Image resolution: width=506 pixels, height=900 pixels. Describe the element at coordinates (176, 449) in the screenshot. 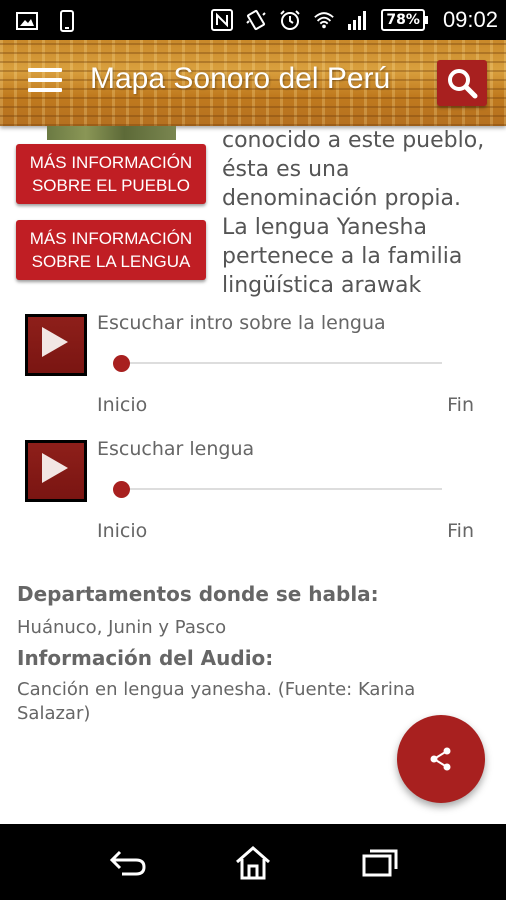

I see `player-title: Escuchar lengua` at that location.